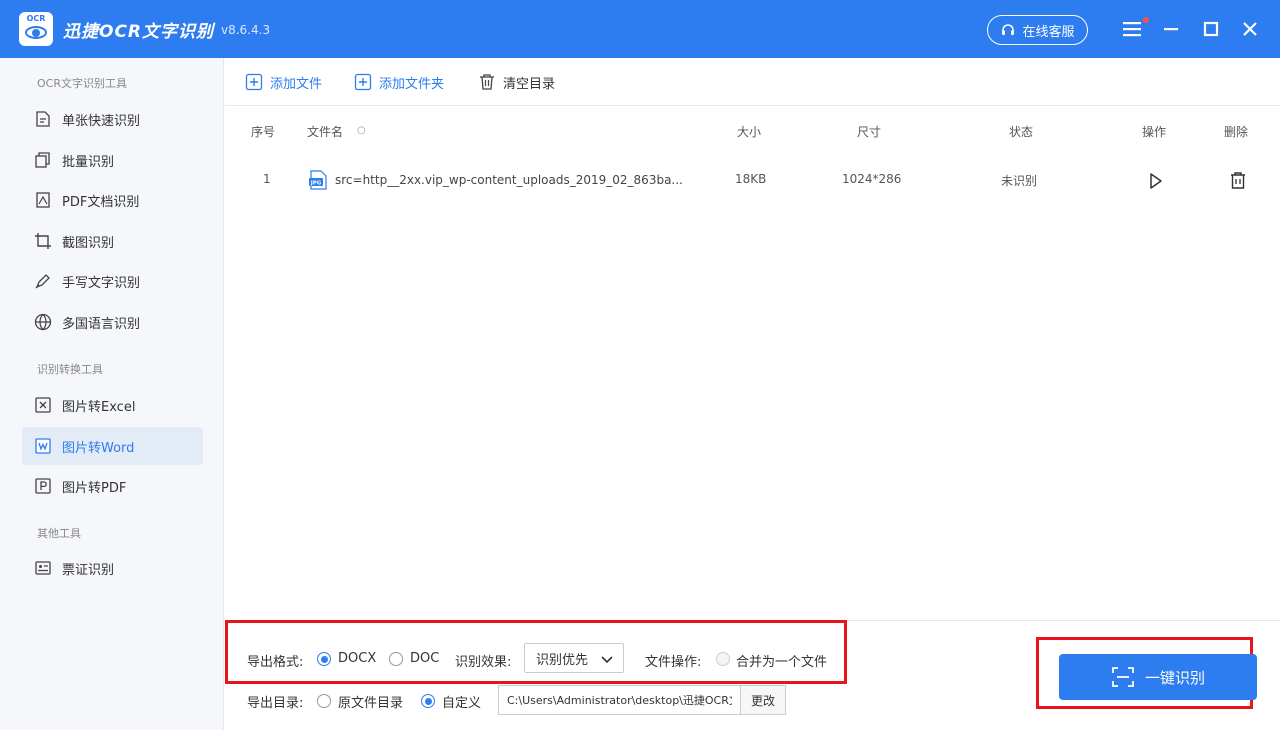 This screenshot has height=730, width=1280. What do you see at coordinates (324, 701) in the screenshot?
I see `dir-original-radio` at bounding box center [324, 701].